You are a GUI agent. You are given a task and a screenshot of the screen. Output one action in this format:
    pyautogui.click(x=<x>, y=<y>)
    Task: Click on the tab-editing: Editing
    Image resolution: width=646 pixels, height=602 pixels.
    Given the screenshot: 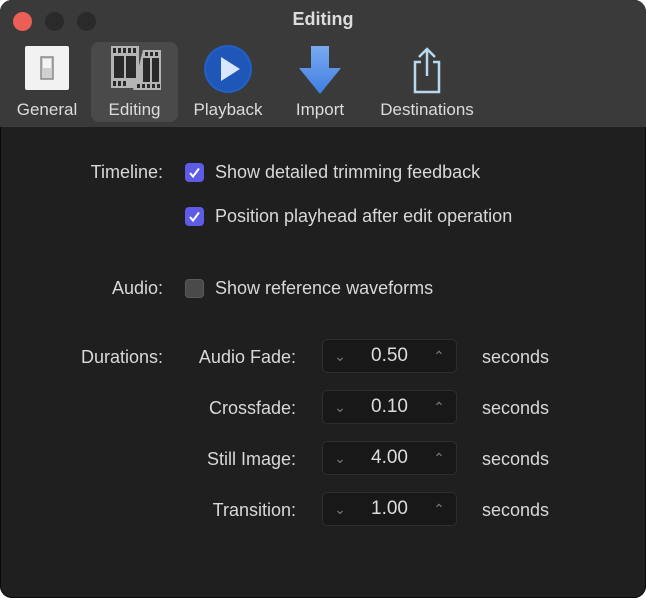 What is the action you would take?
    pyautogui.click(x=134, y=82)
    